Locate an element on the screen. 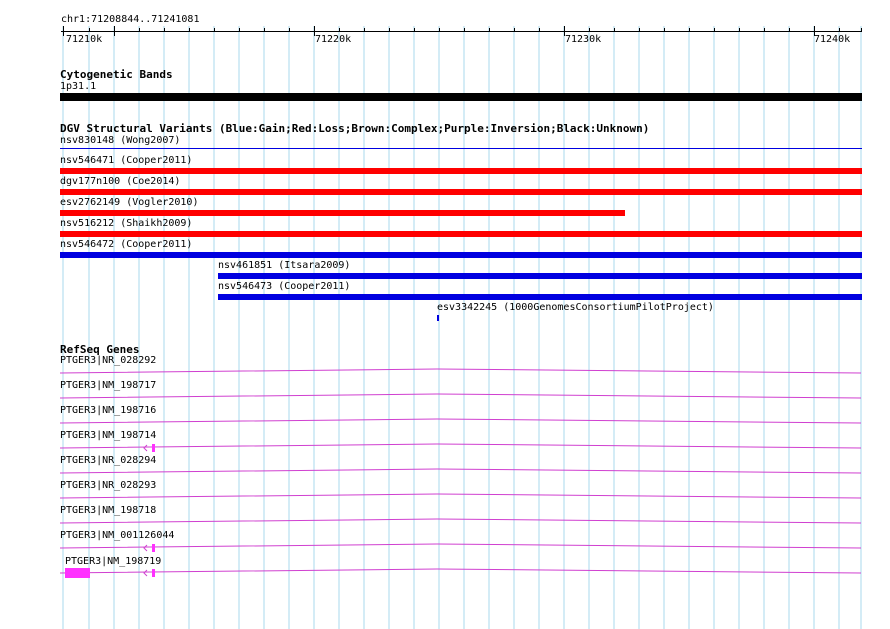  intron-line is located at coordinates (460, 571).